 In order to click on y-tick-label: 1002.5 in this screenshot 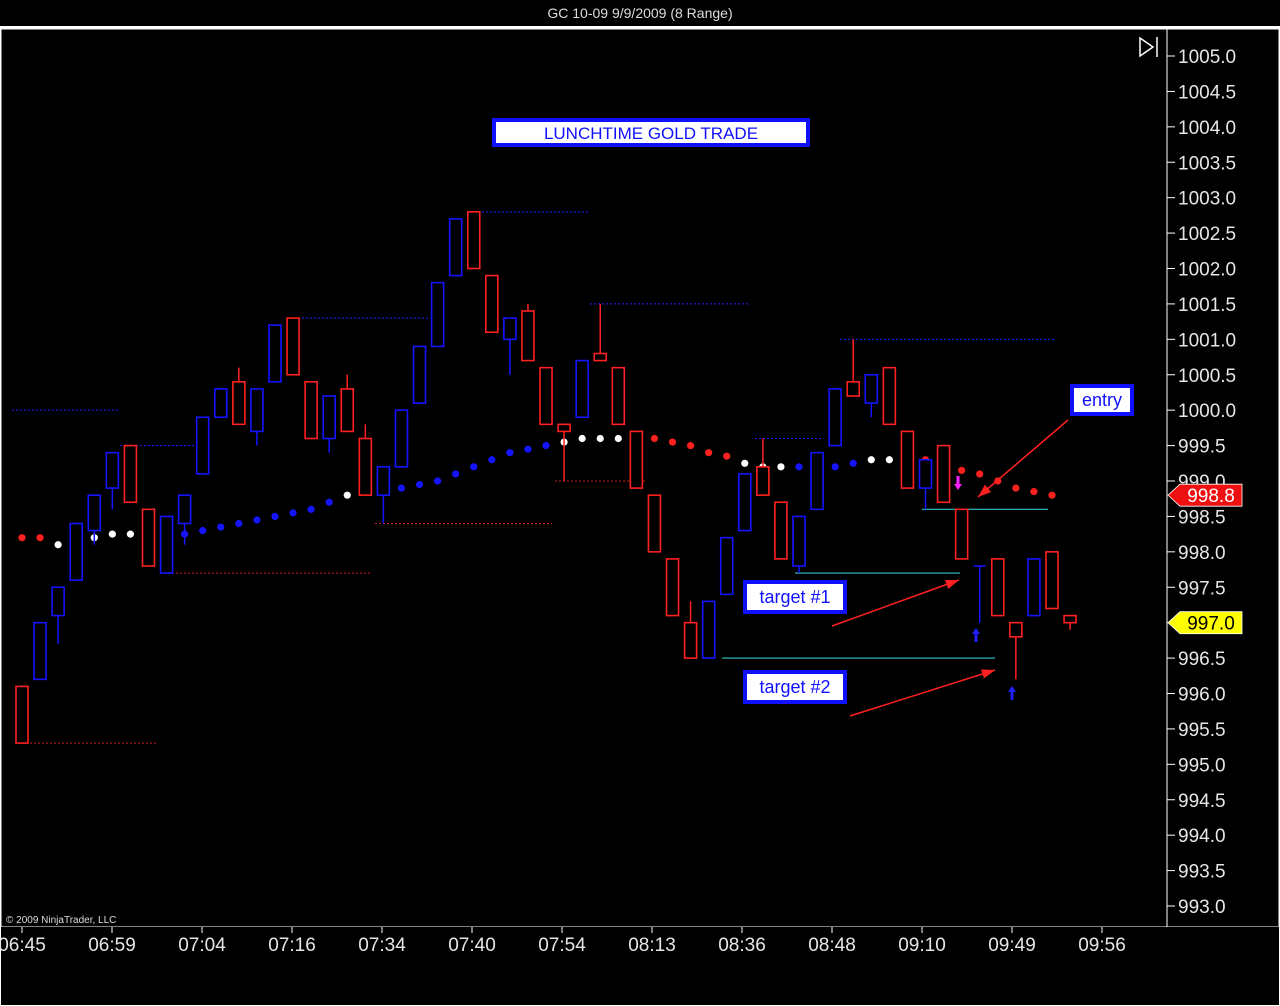, I will do `click(1207, 234)`.